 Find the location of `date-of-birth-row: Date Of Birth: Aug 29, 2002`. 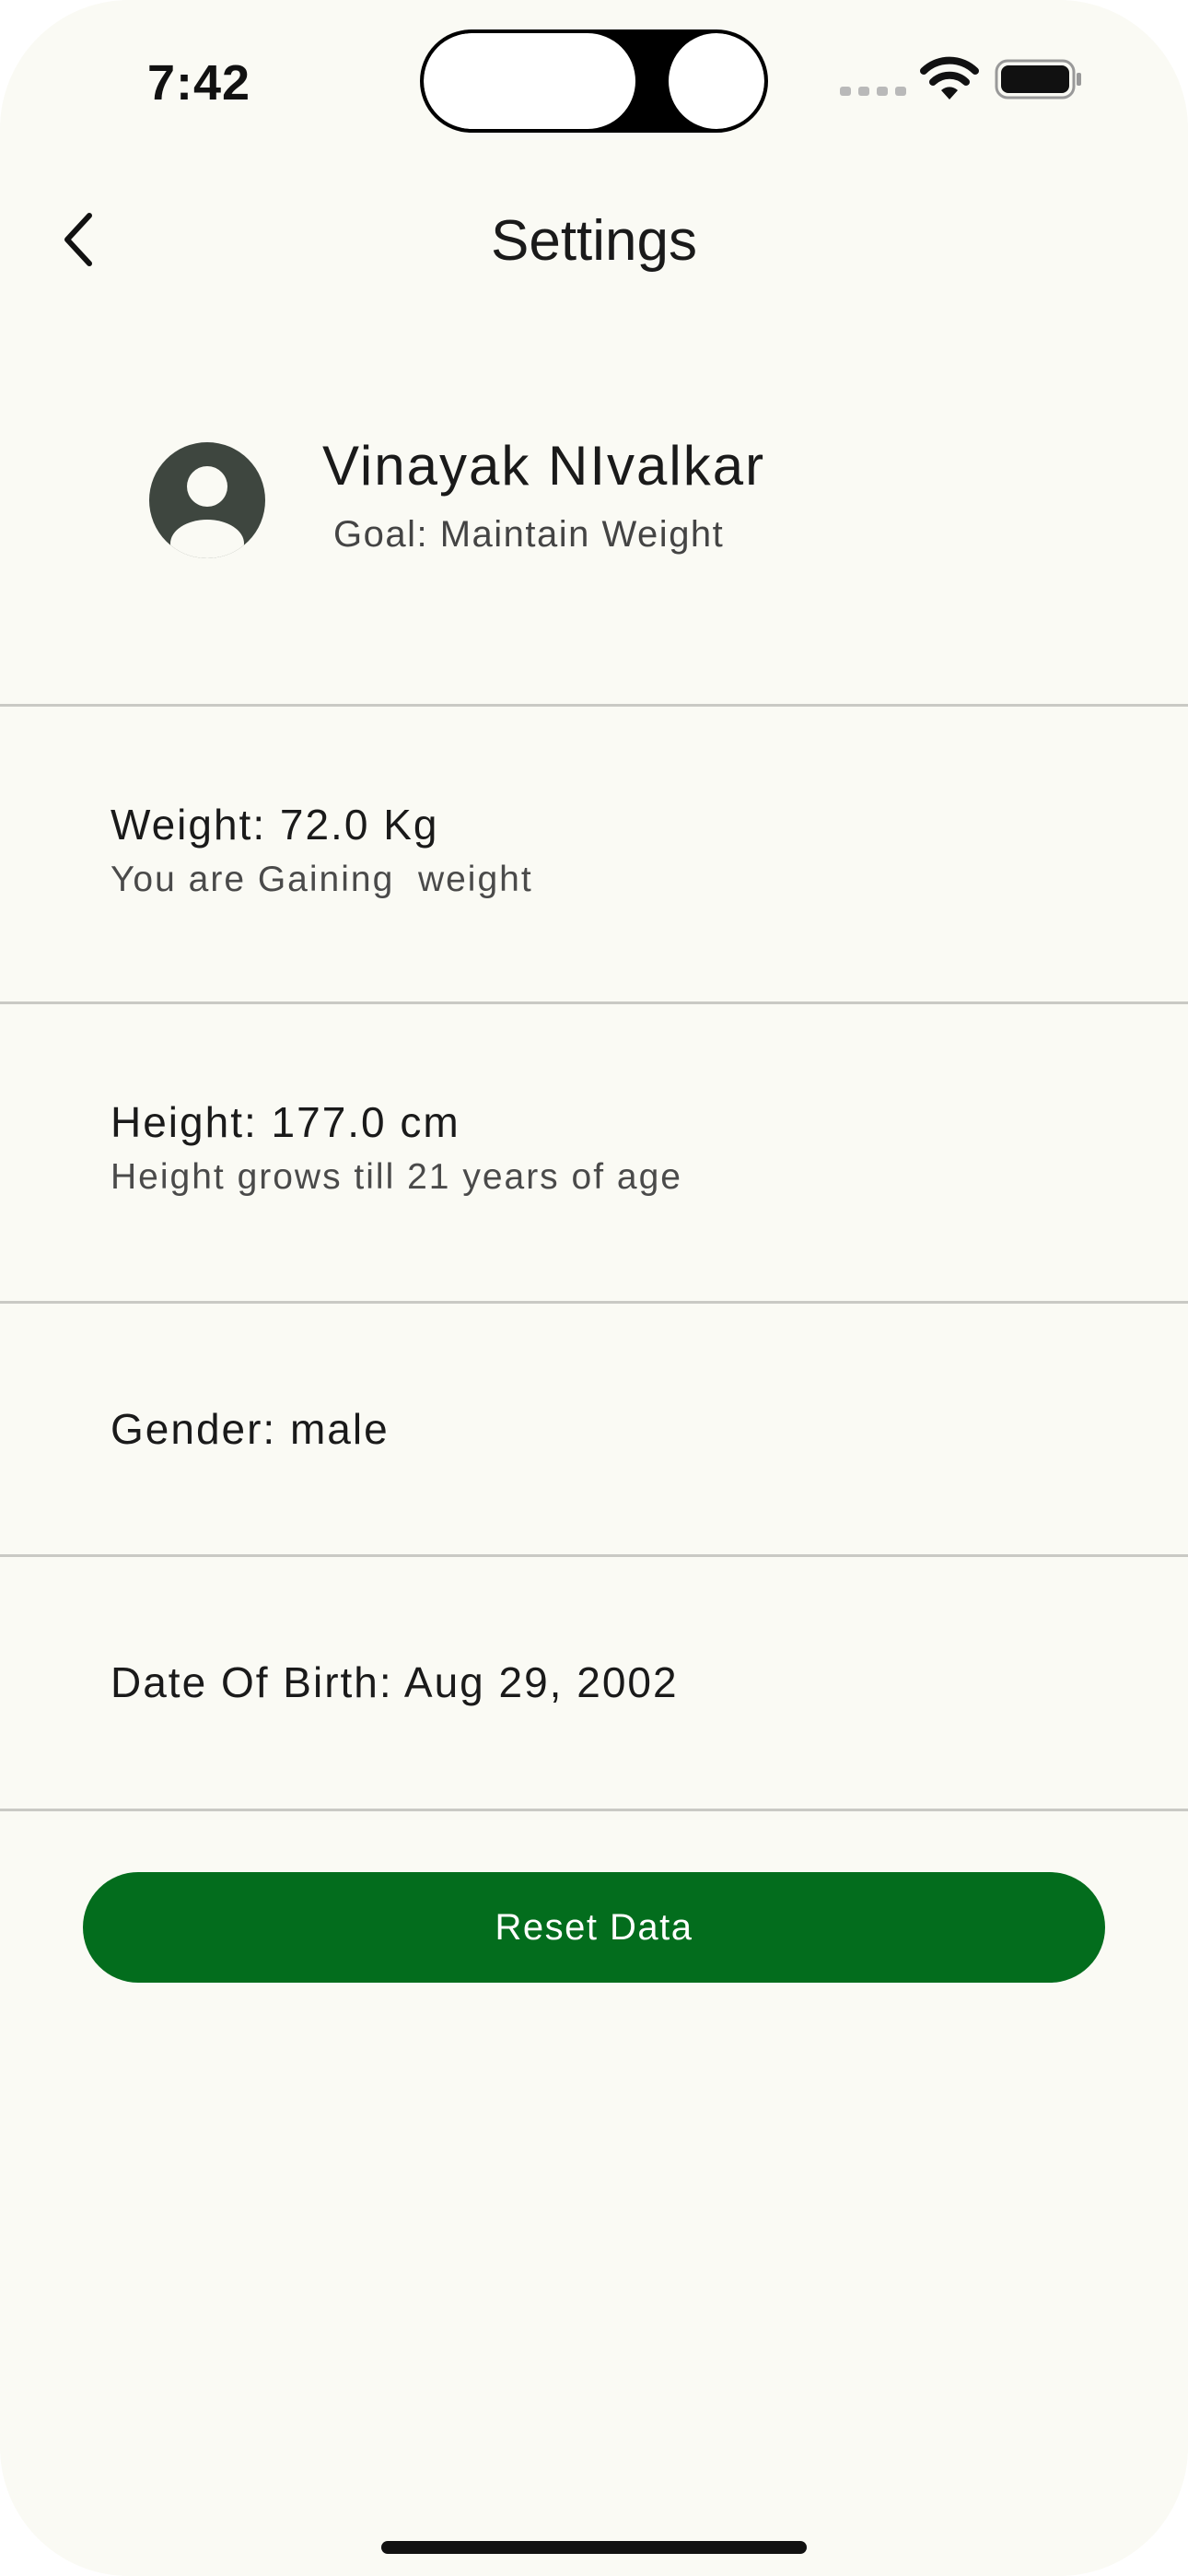

date-of-birth-row: Date Of Birth: Aug 29, 2002 is located at coordinates (594, 1682).